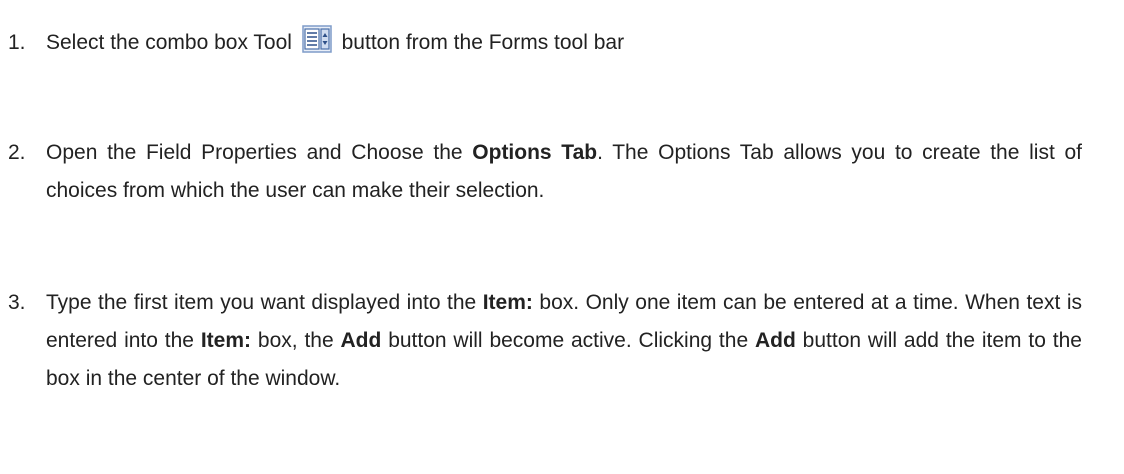  I want to click on step-1-text-a: Select the combo box Tool, so click(169, 42).